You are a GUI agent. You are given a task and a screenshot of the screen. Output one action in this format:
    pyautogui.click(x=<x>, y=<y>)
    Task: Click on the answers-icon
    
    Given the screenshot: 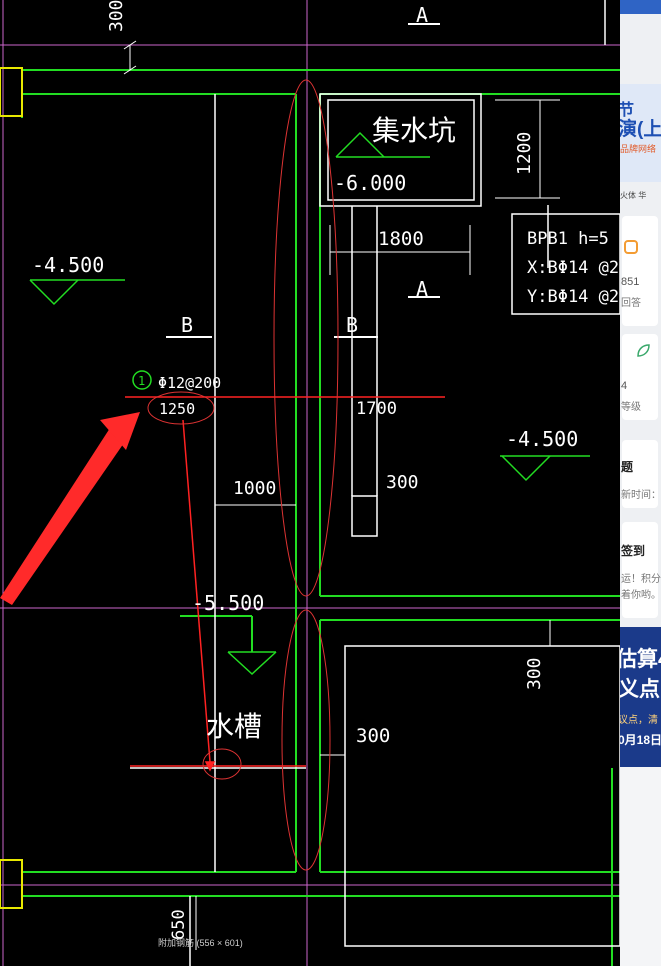 What is the action you would take?
    pyautogui.click(x=631, y=247)
    